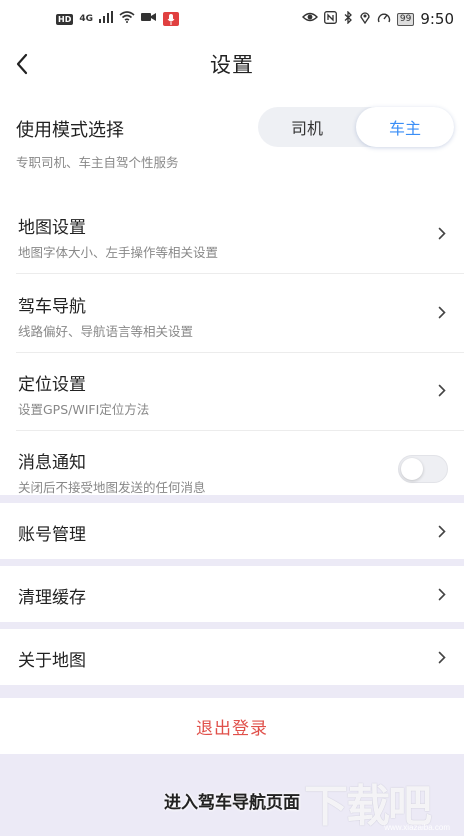 The image size is (464, 836). What do you see at coordinates (232, 531) in the screenshot?
I see `account-management-row: 账号管理` at bounding box center [232, 531].